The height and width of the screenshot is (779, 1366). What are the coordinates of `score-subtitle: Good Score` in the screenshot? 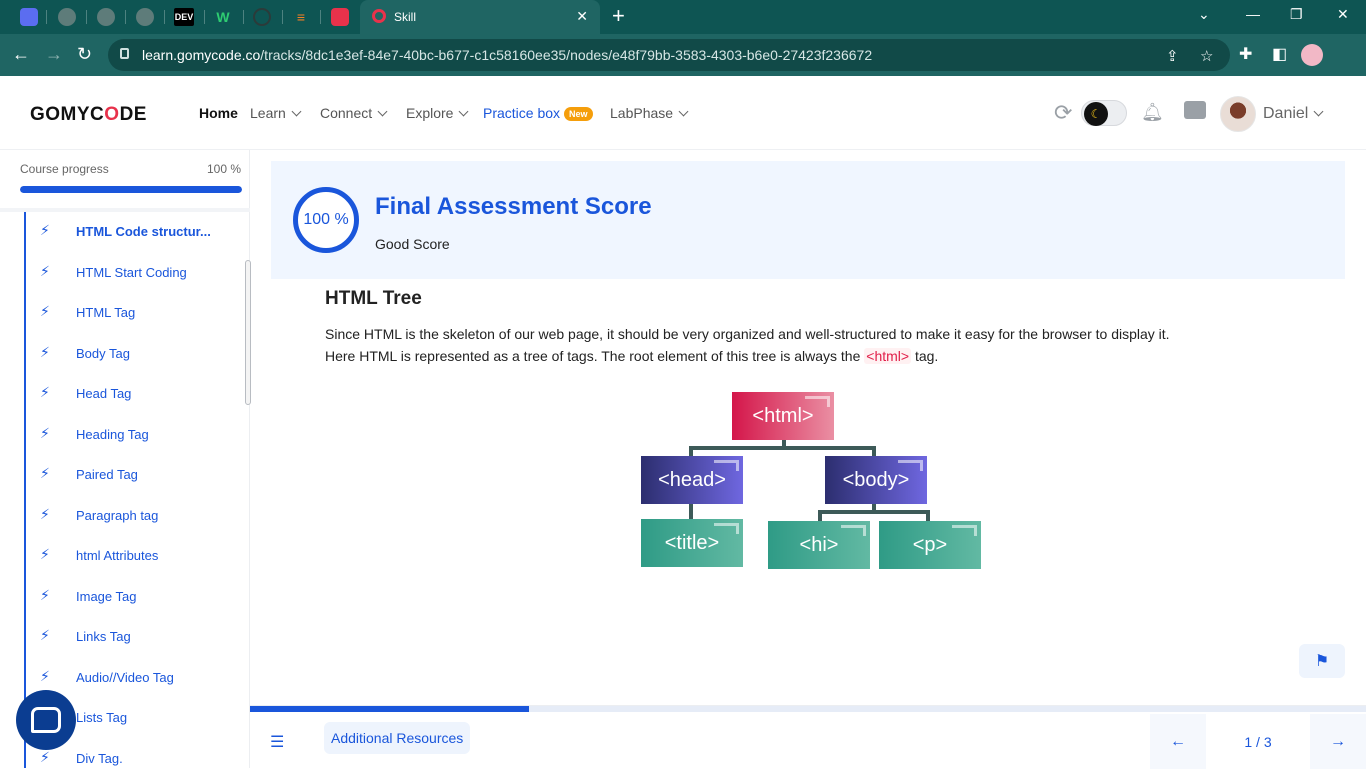 It's located at (412, 244).